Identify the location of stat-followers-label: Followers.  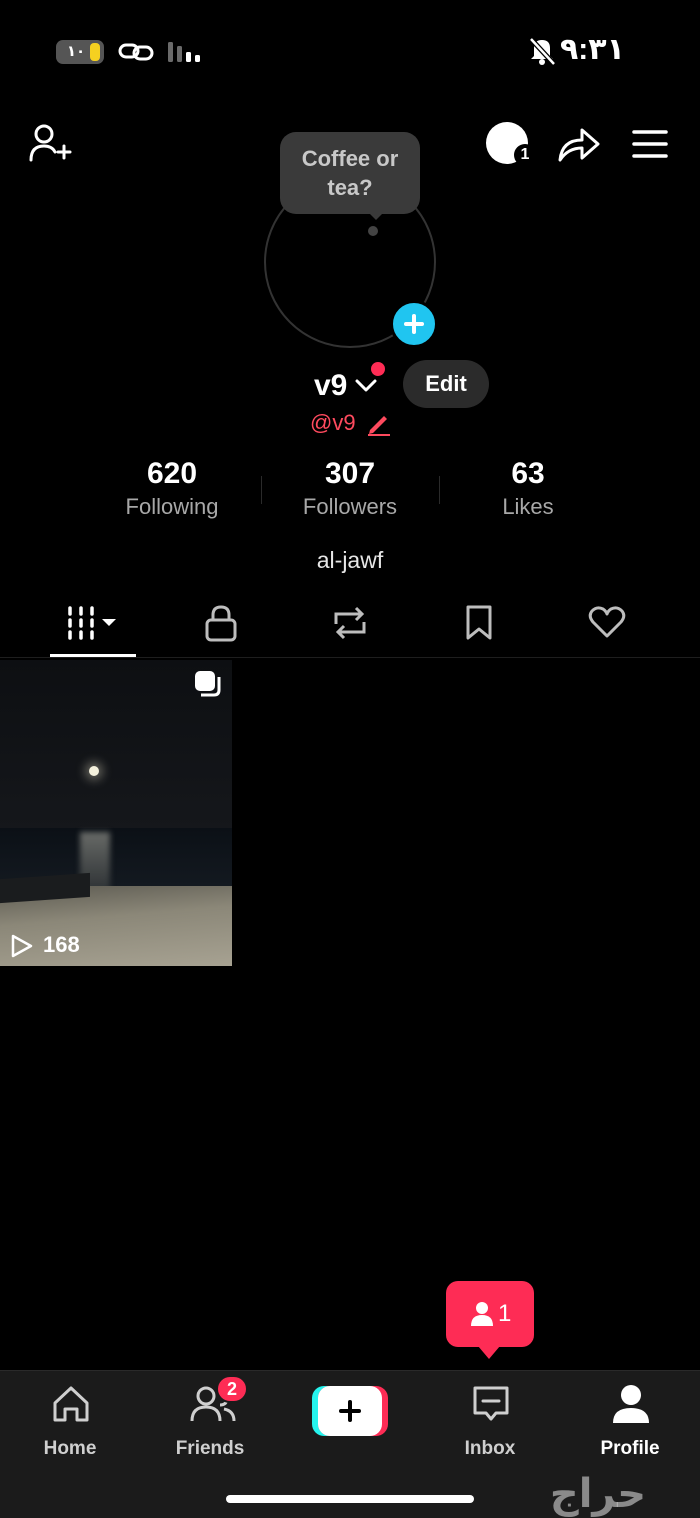
(350, 506).